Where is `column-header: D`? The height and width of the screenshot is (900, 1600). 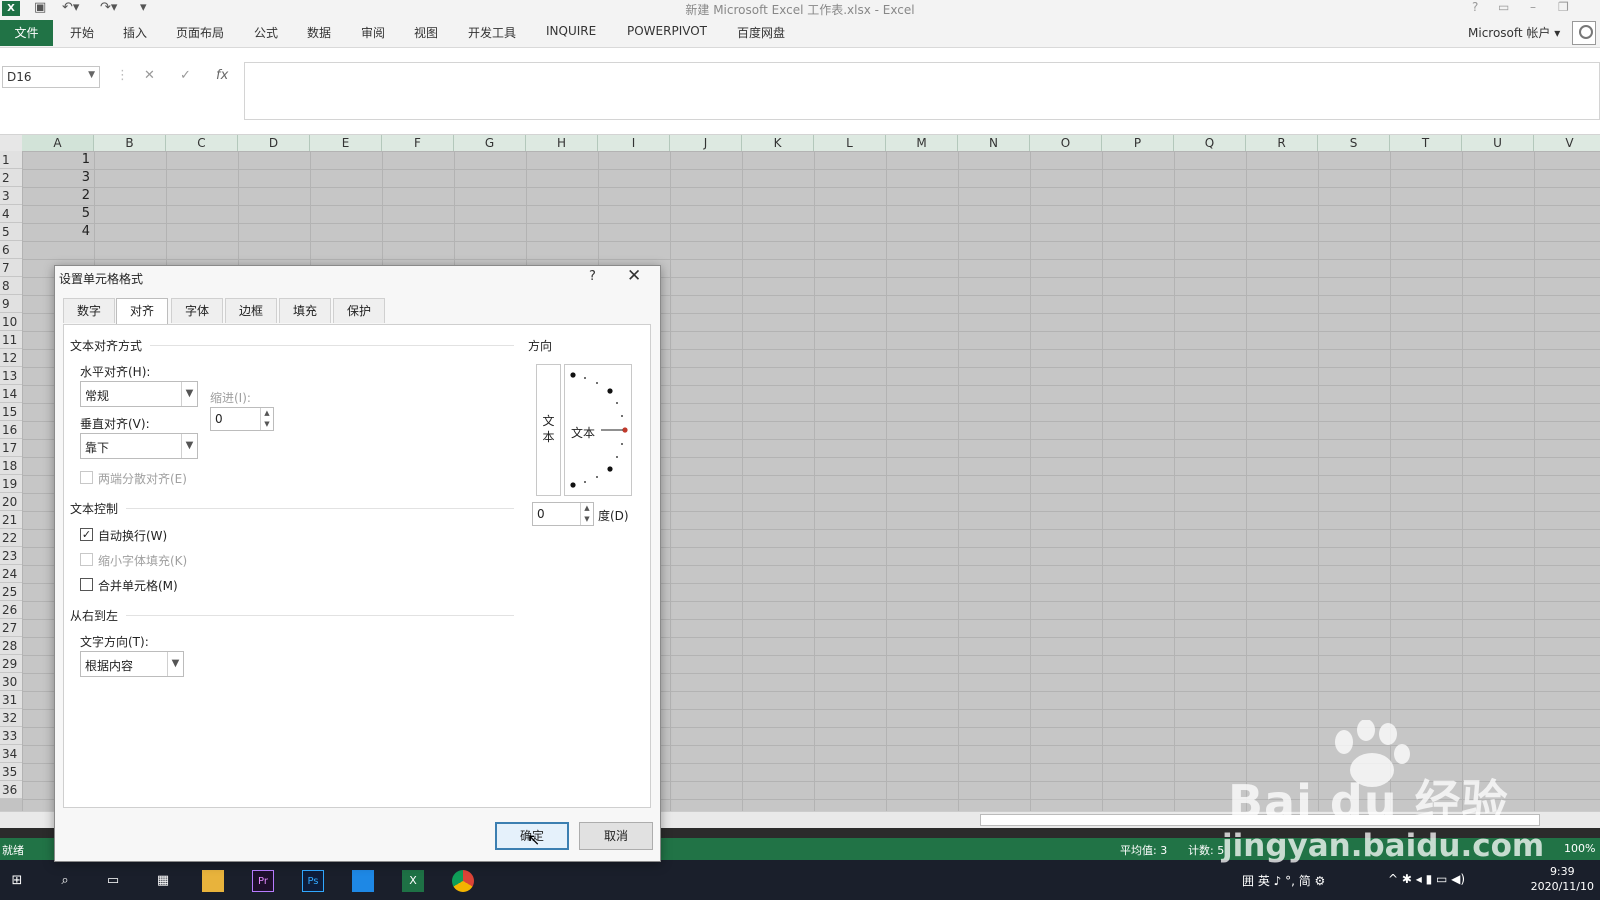 column-header: D is located at coordinates (274, 143).